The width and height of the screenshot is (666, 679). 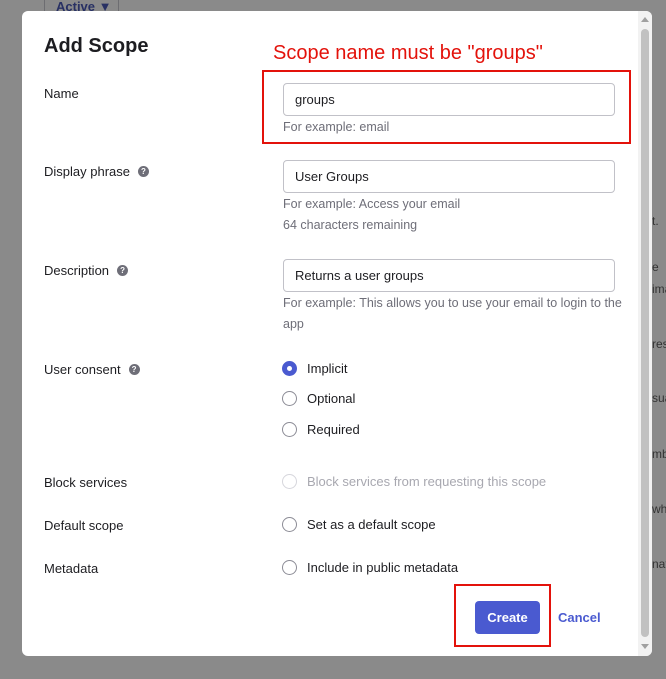 What do you see at coordinates (645, 646) in the screenshot?
I see `scroll-down-icon` at bounding box center [645, 646].